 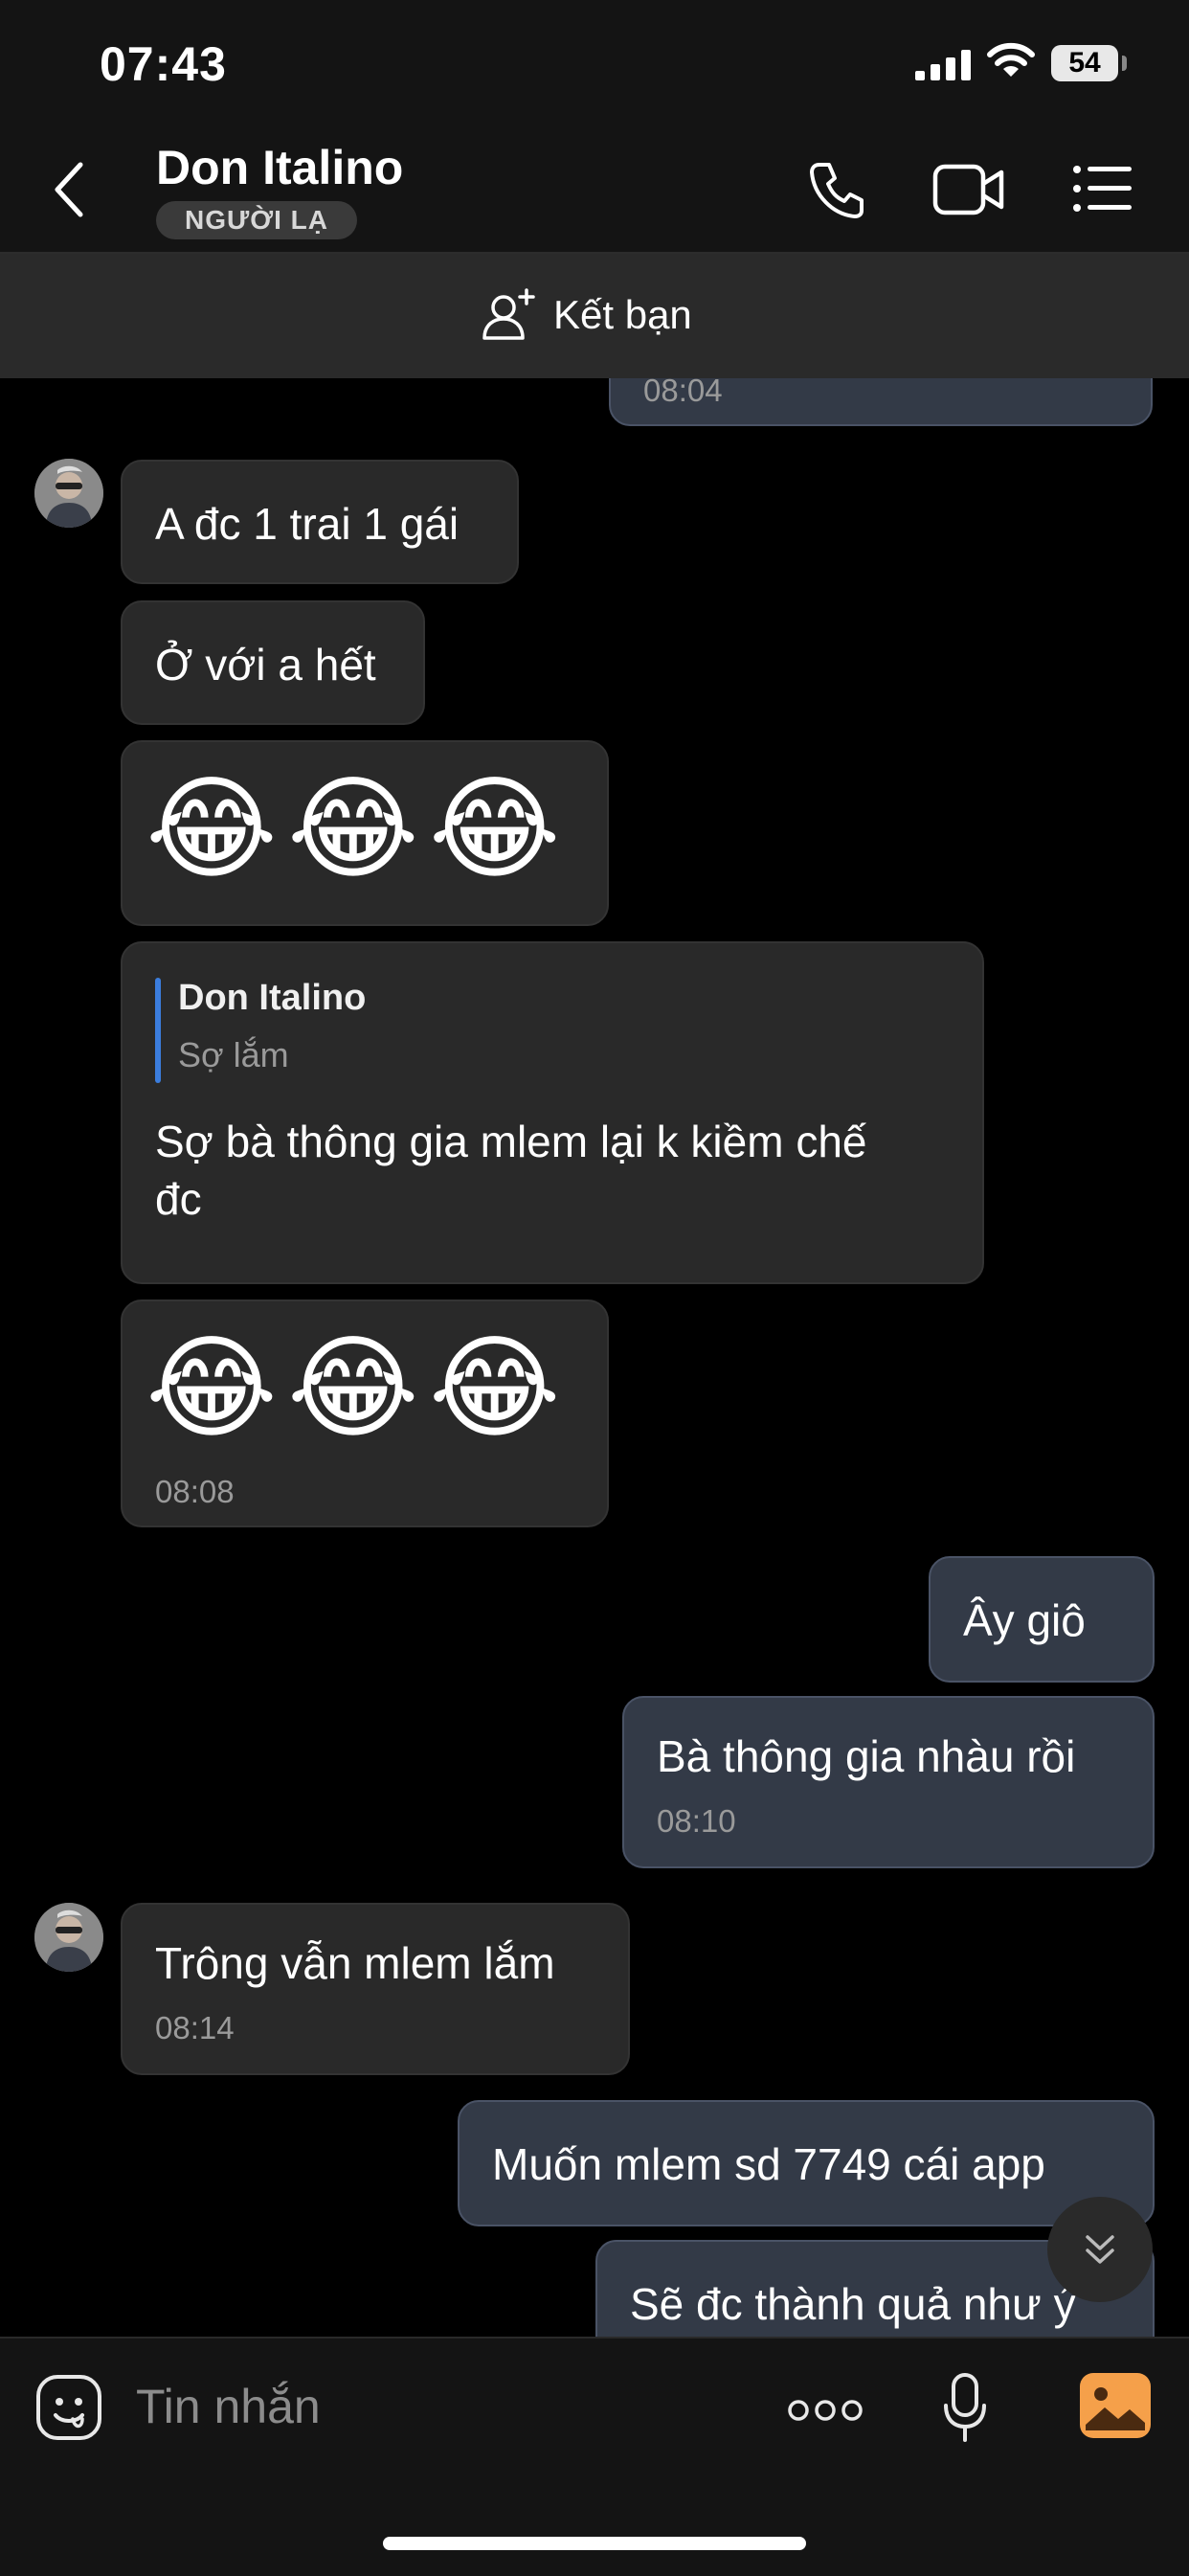 What do you see at coordinates (888, 1782) in the screenshot?
I see `message-bubble-outgoing: Bà thông gia nhàu rồi 08:10` at bounding box center [888, 1782].